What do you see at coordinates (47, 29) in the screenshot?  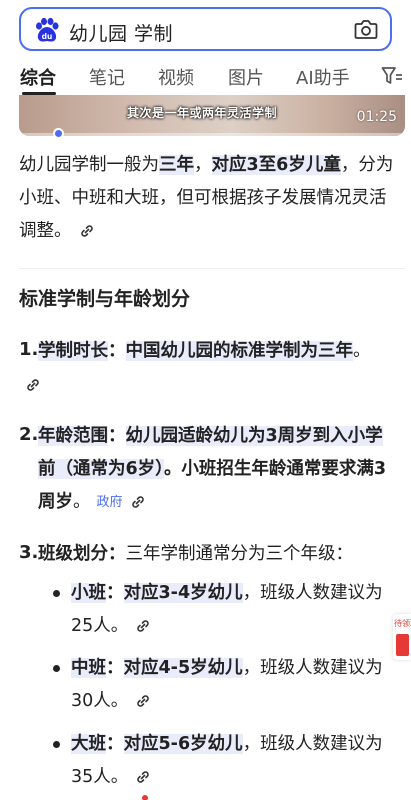 I see `baidu-logo-icon: du` at bounding box center [47, 29].